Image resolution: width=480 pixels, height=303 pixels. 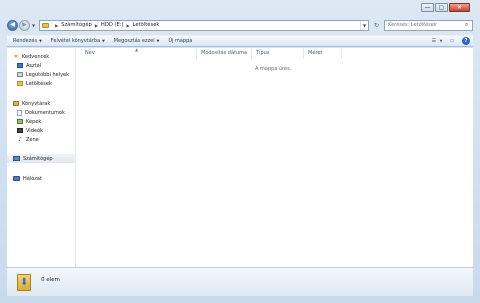 I want to click on nav-item-pictures: Képek, so click(x=41, y=121).